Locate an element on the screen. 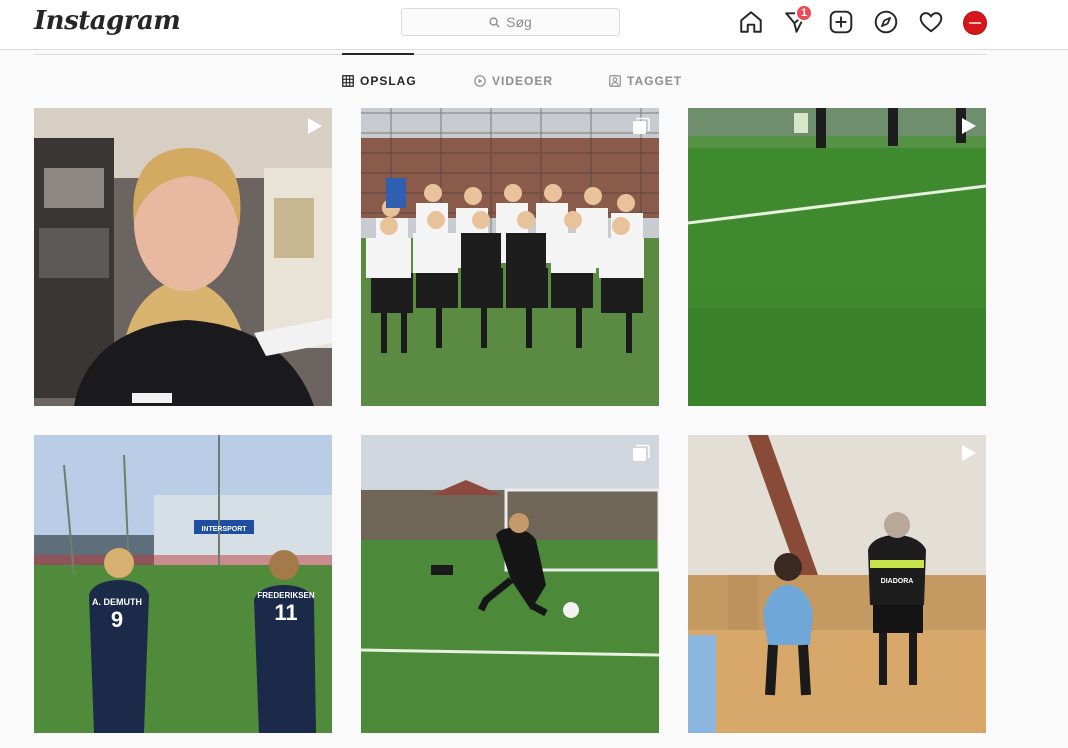  play-circle-icon is located at coordinates (480, 81).